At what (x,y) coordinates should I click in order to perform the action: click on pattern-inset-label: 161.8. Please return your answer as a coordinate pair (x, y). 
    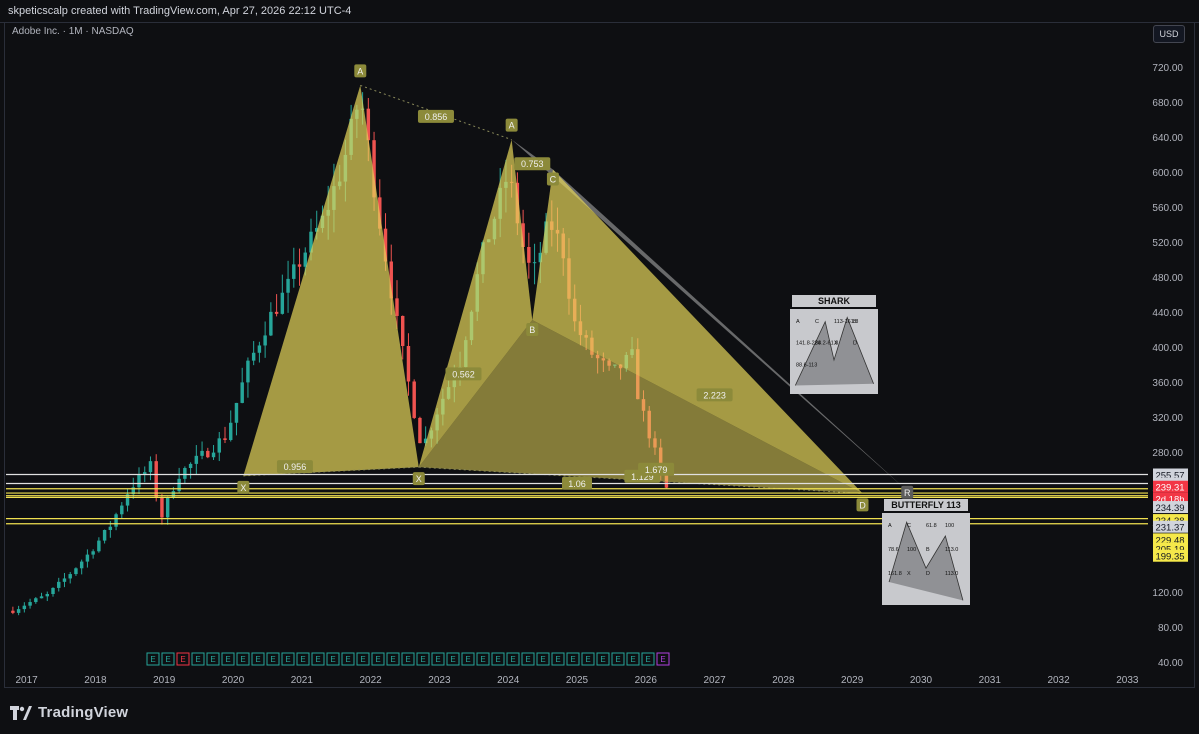
    Looking at the image, I should click on (895, 574).